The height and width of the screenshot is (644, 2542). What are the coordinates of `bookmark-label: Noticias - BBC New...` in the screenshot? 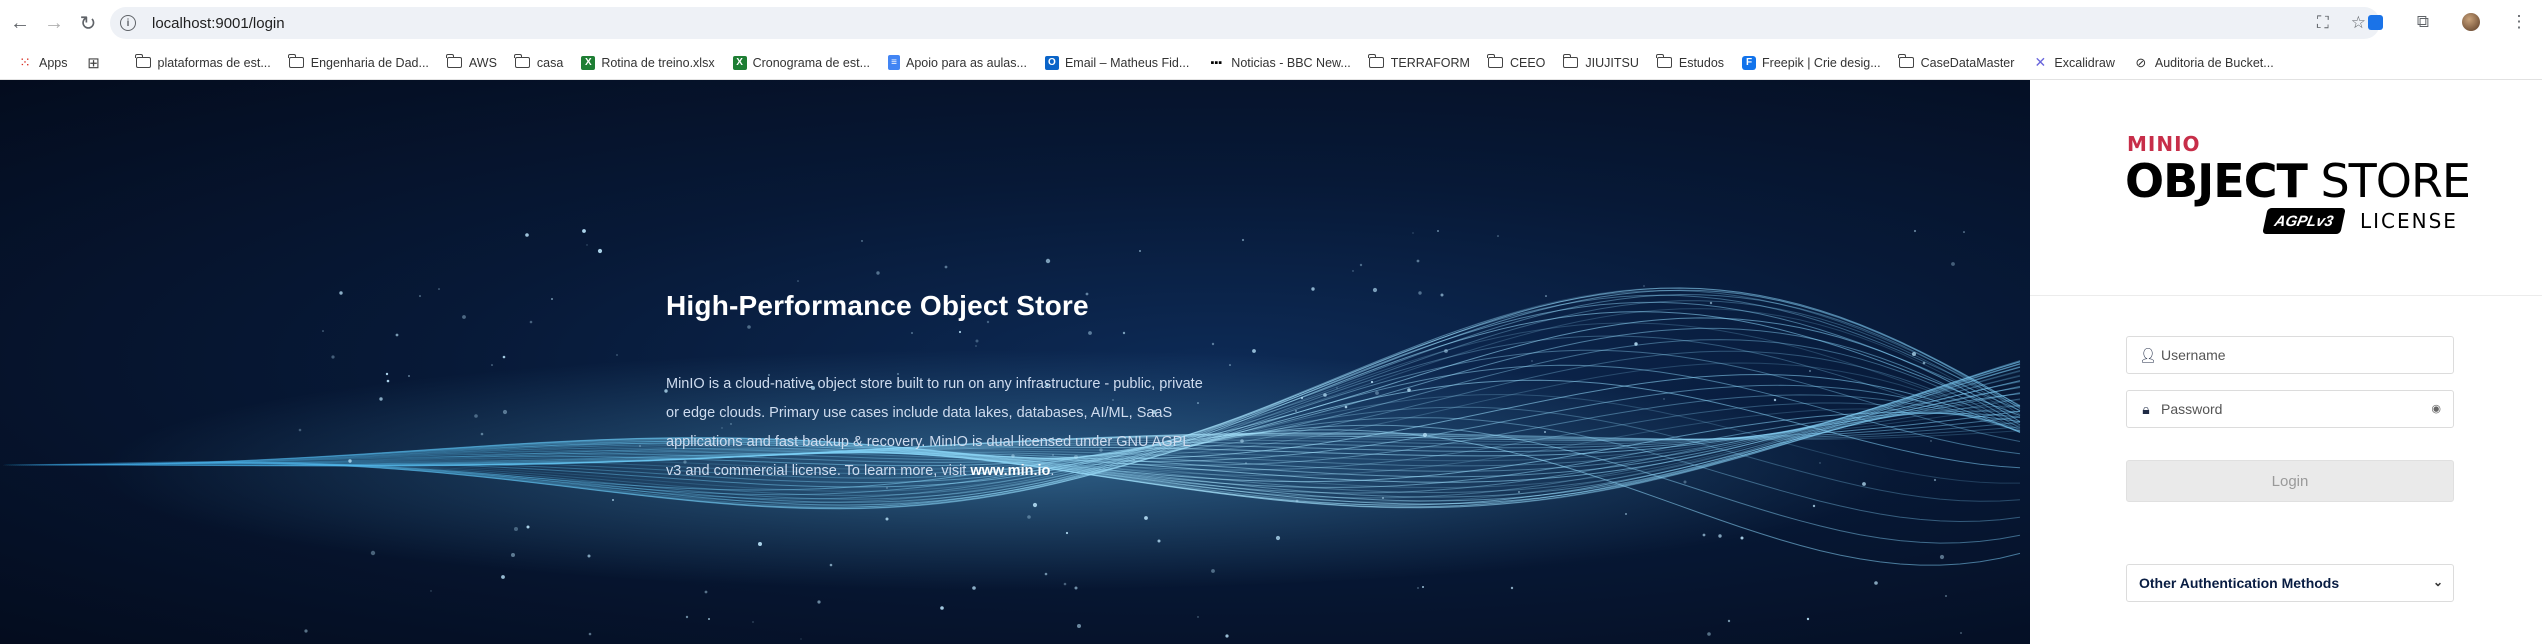 It's located at (1291, 62).